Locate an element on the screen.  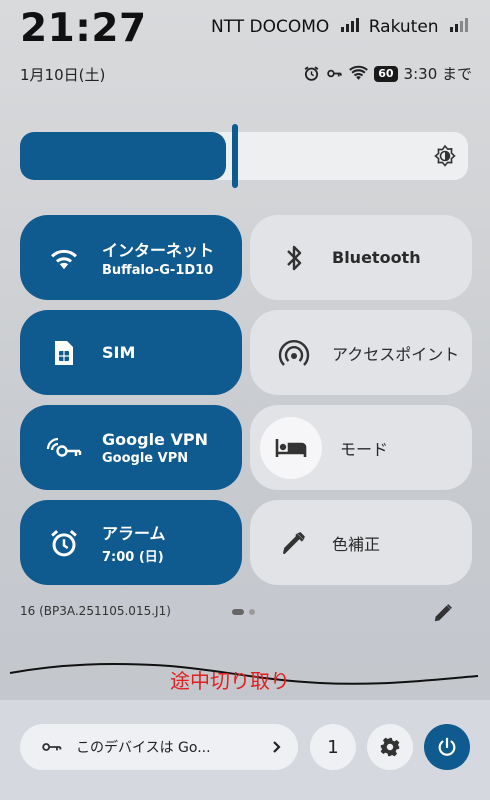
tile-internet-subtitle: Buffalo-G-1D10 is located at coordinates (158, 270).